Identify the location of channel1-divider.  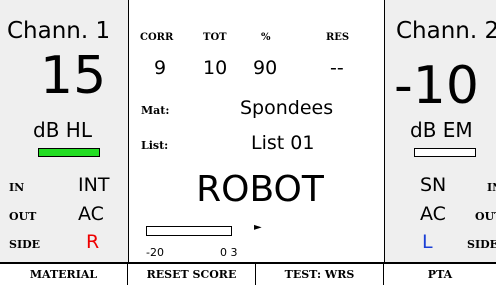
(128, 131).